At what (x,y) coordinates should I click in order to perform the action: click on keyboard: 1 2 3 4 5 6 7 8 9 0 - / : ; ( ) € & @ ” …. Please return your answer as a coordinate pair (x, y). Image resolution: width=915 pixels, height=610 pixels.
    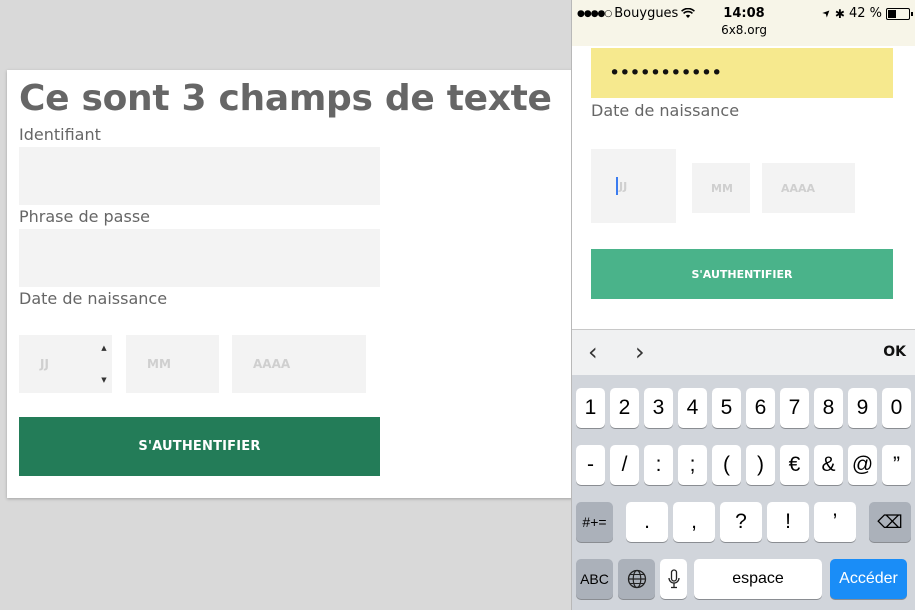
    Looking at the image, I should click on (743, 492).